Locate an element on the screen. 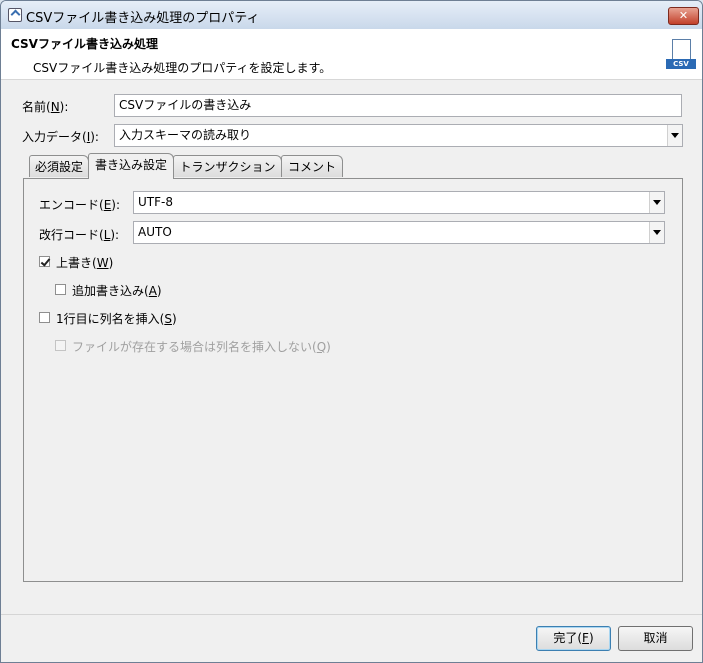  close-button: ✕ is located at coordinates (683, 16).